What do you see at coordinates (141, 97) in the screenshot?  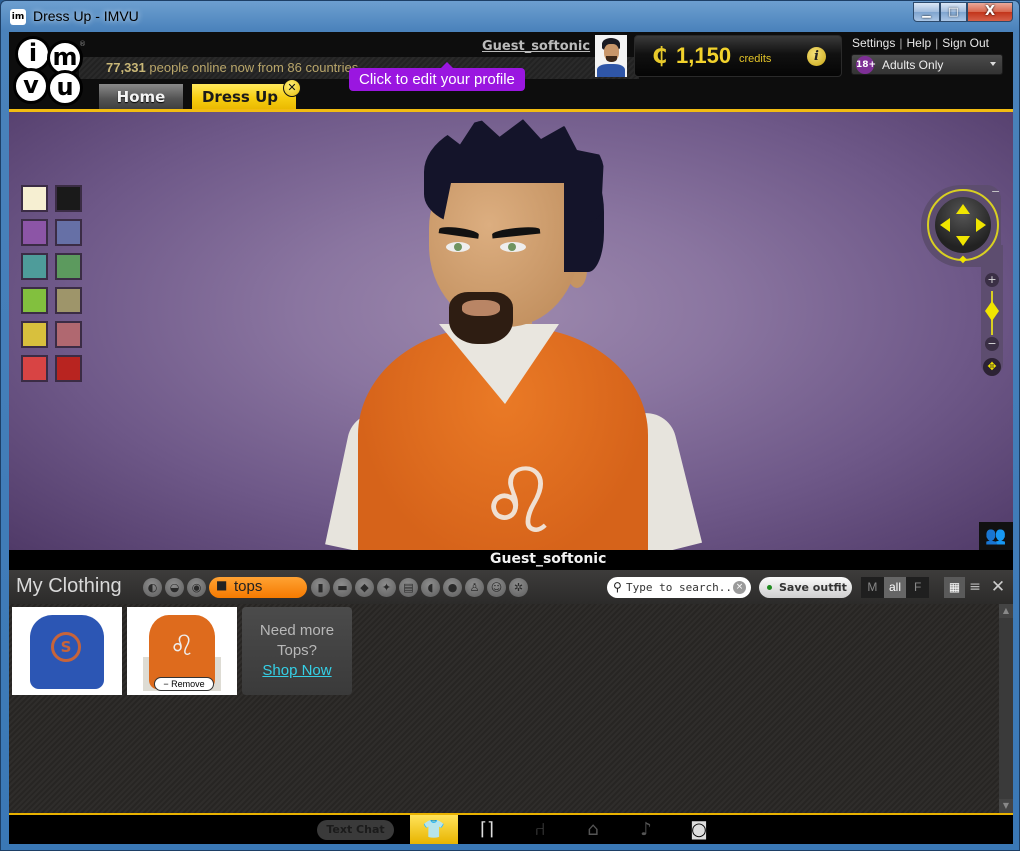 I see `tab-home: Home` at bounding box center [141, 97].